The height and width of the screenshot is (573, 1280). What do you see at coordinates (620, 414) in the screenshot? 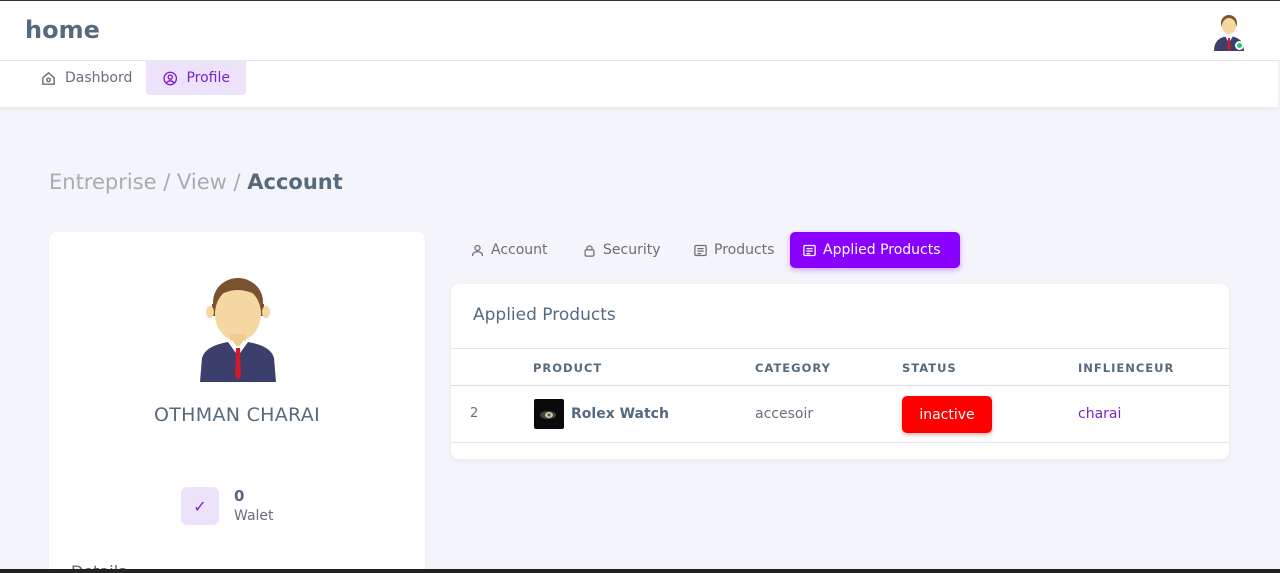
I see `product-name: Rolex Watch` at bounding box center [620, 414].